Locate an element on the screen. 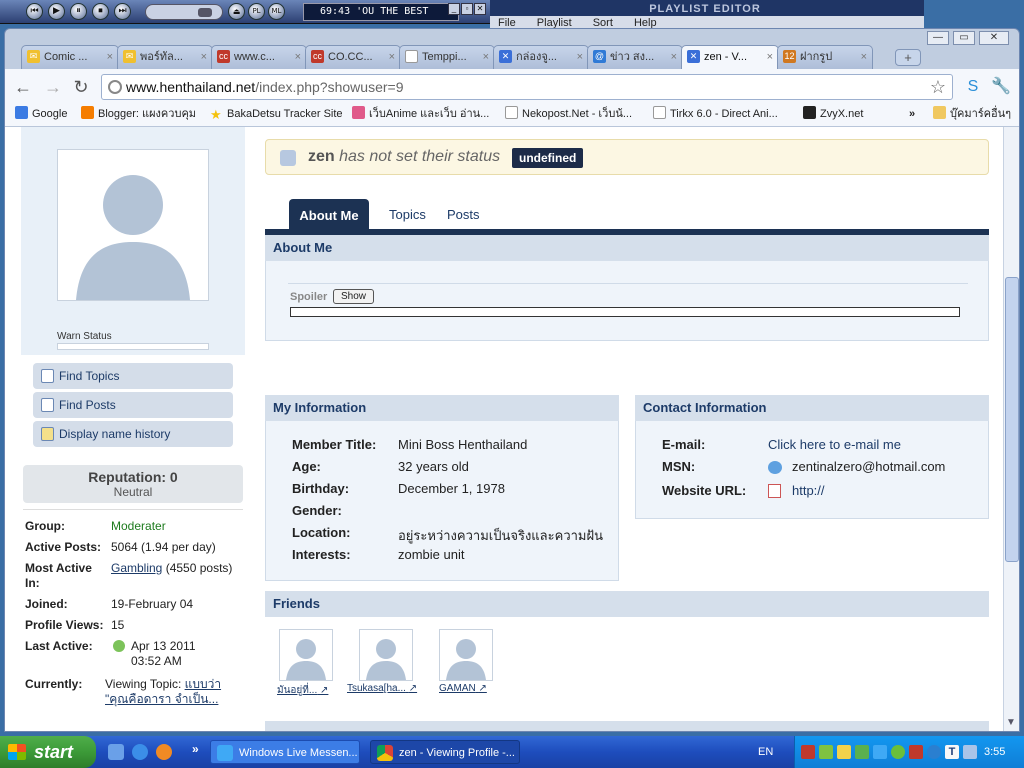  ml-toggle-button: ML is located at coordinates (276, 11).